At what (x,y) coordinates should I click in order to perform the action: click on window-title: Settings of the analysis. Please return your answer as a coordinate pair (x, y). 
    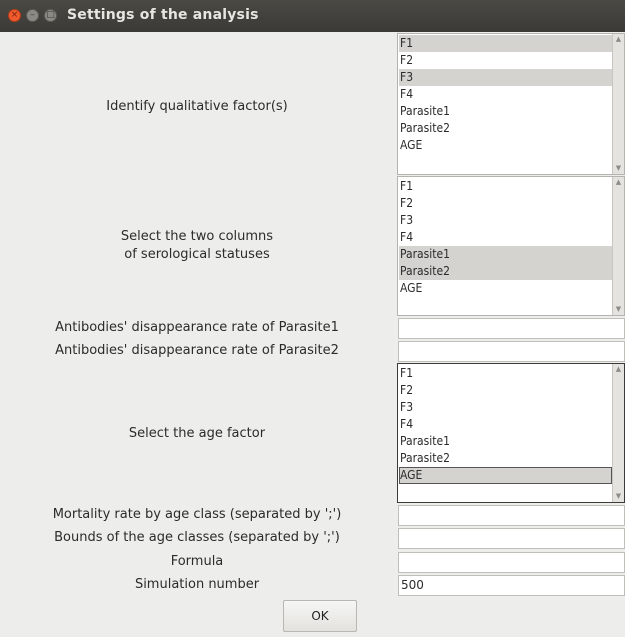
    Looking at the image, I should click on (163, 15).